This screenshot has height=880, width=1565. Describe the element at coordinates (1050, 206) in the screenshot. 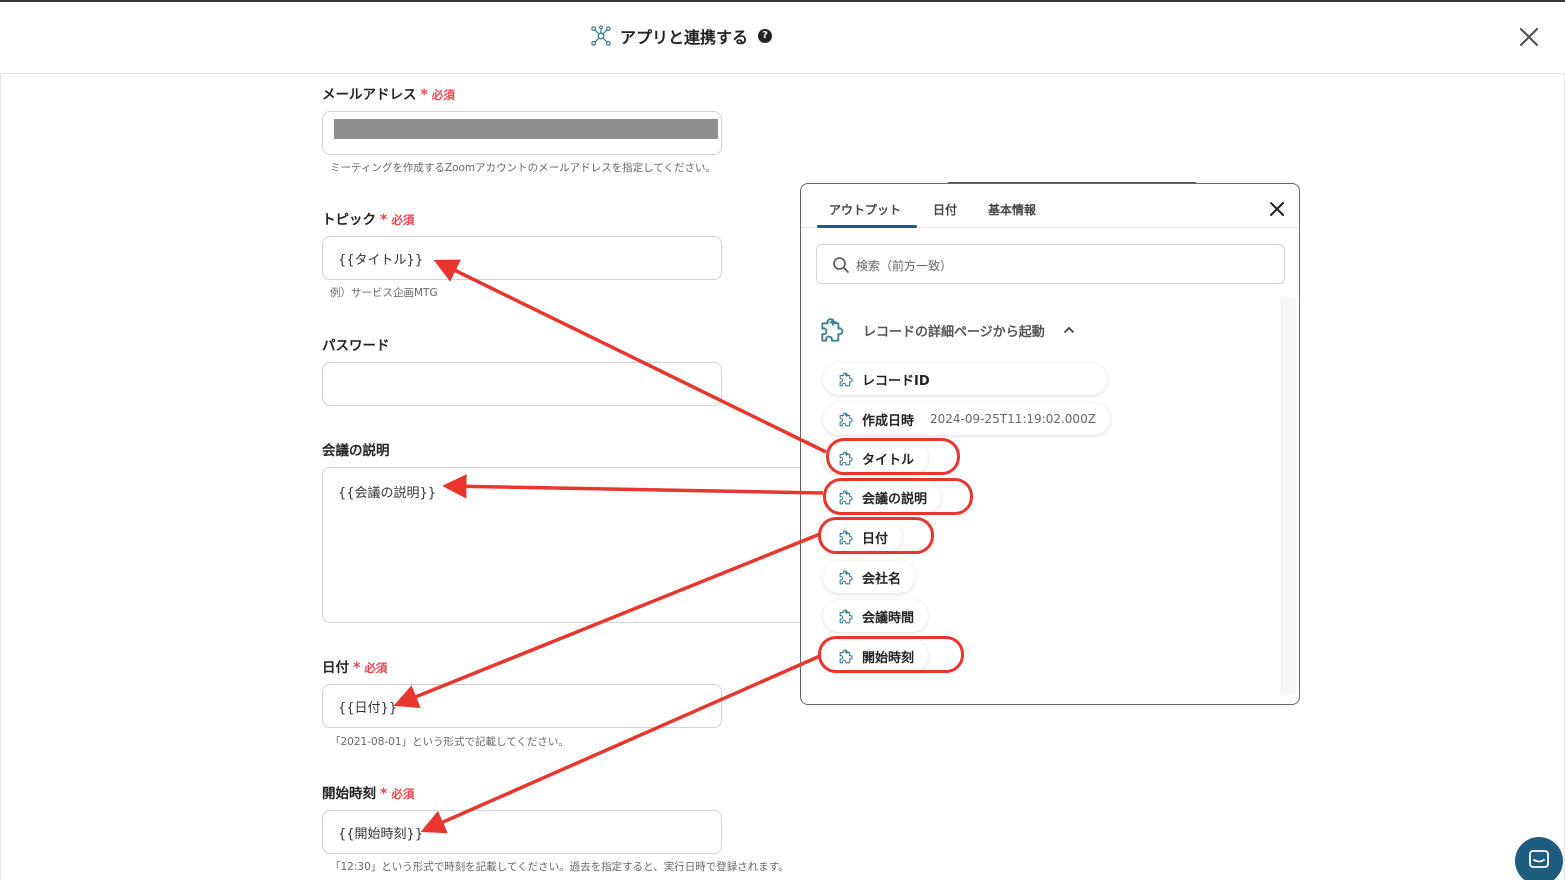

I see `popup-tabs: アウトプット 日付 基本情報` at that location.